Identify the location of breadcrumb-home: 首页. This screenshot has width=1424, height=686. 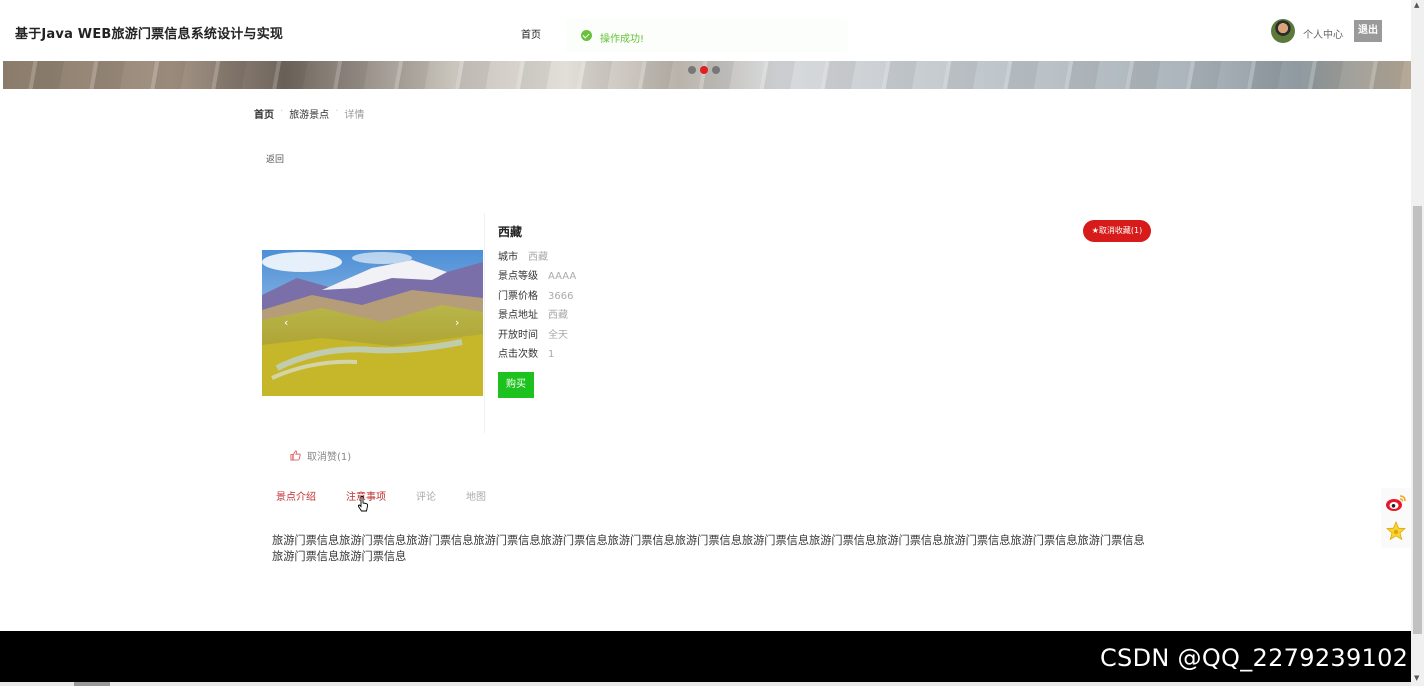
(264, 113).